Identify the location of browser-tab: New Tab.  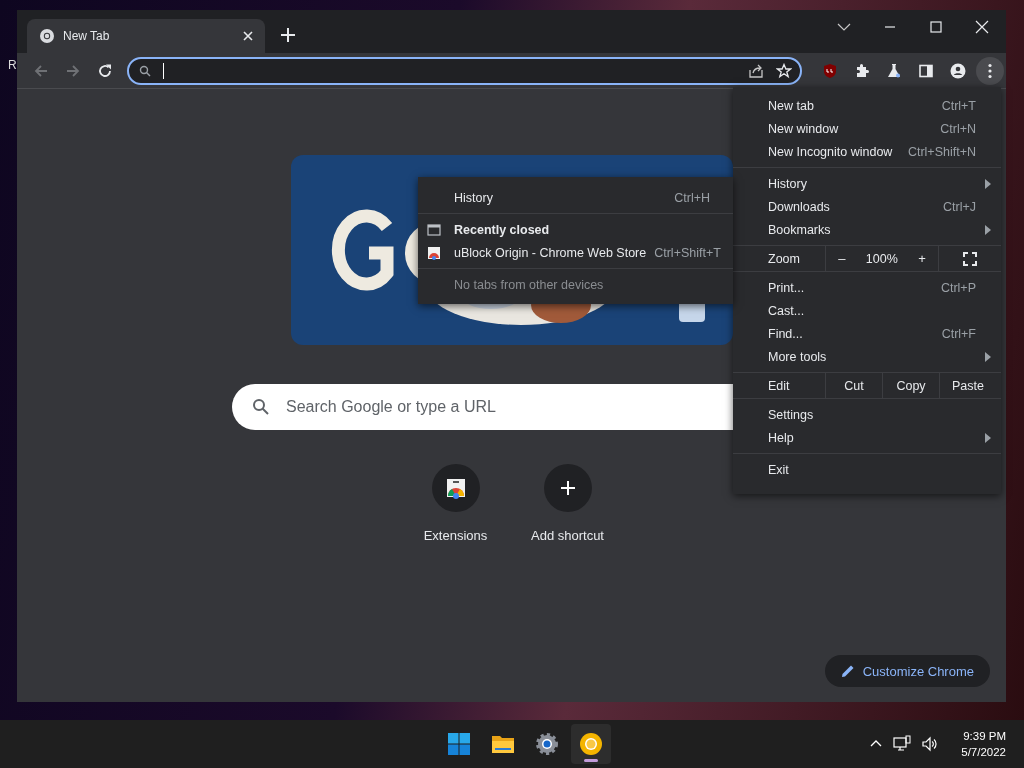
(146, 36).